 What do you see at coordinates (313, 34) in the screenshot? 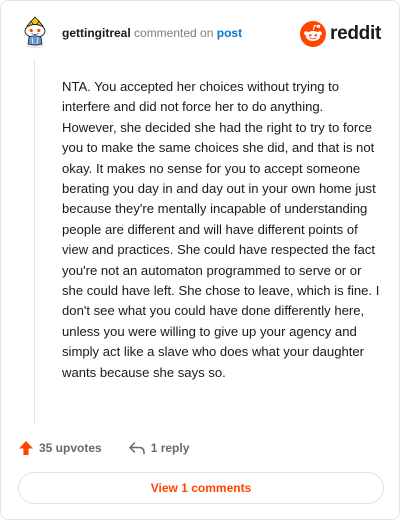
I see `reddit-logo-icon` at bounding box center [313, 34].